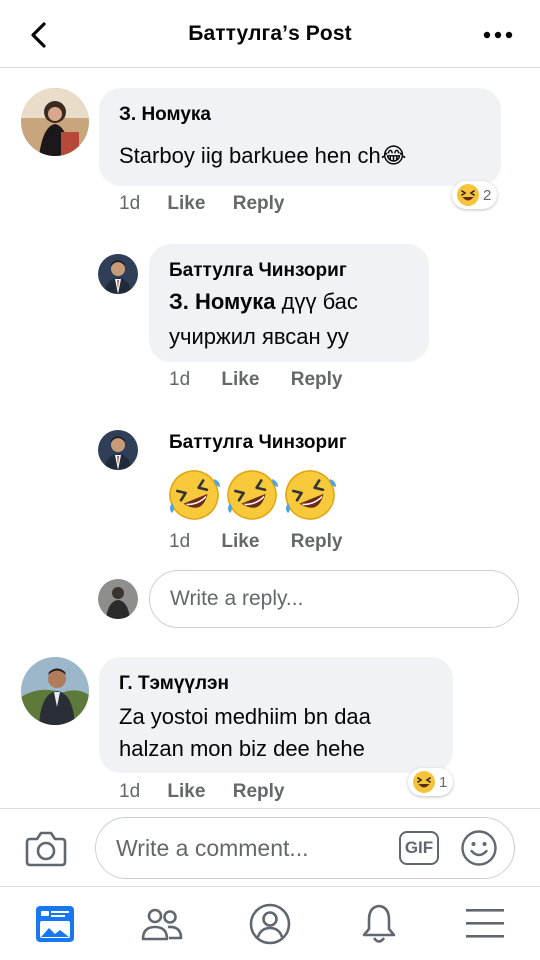  I want to click on gif-button: GIF, so click(419, 848).